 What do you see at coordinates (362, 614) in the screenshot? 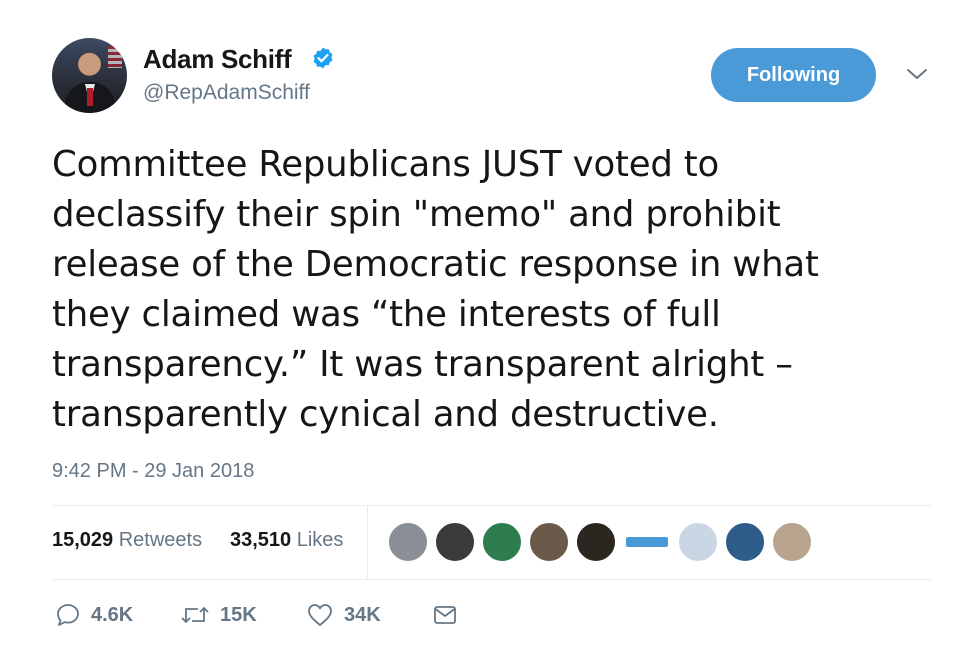
I see `like-count: 34K` at bounding box center [362, 614].